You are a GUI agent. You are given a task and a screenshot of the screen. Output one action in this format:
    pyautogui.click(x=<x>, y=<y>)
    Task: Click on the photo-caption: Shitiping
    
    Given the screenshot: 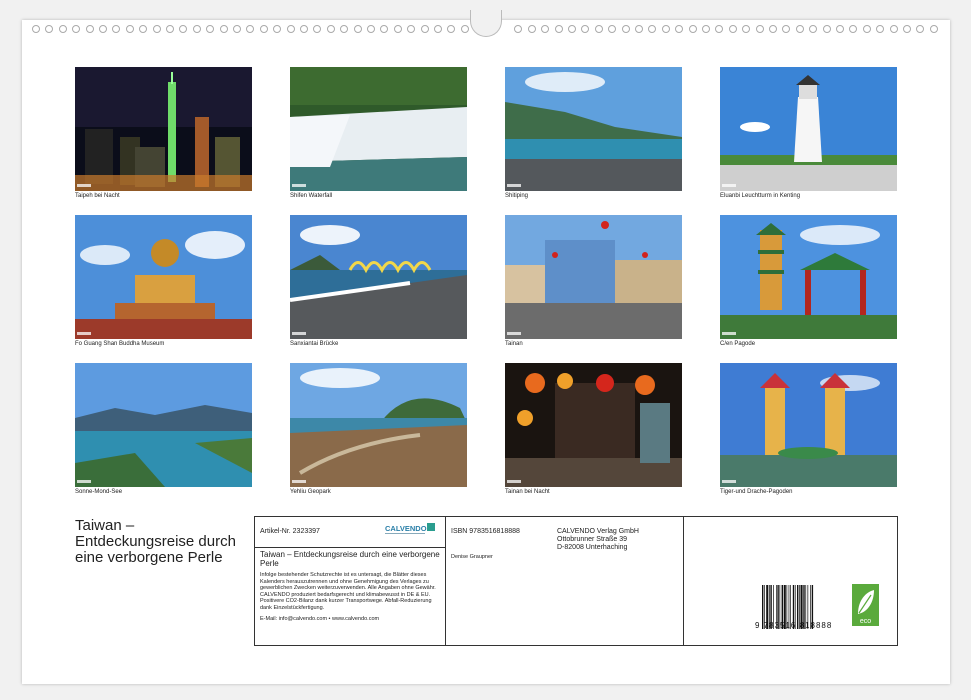 What is the action you would take?
    pyautogui.click(x=517, y=196)
    